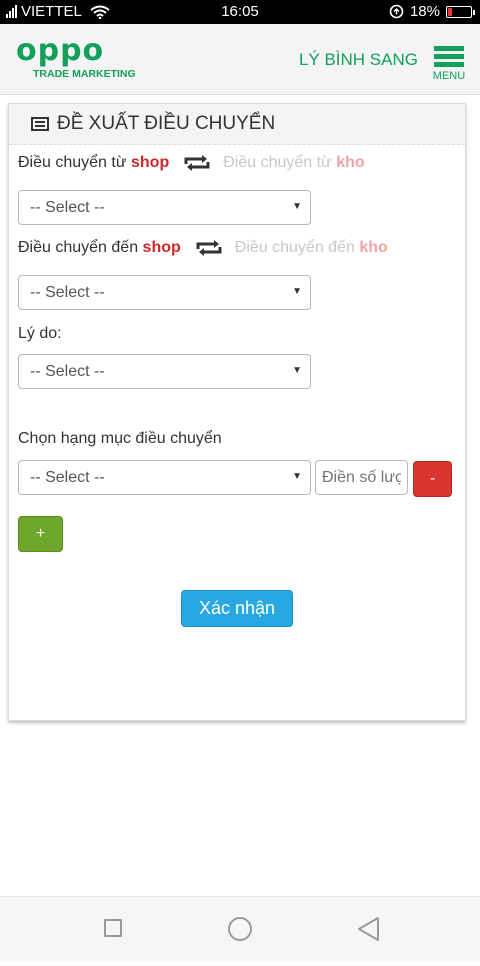  I want to click on category-row: Chọn hạng mục điều chuyển, so click(120, 439).